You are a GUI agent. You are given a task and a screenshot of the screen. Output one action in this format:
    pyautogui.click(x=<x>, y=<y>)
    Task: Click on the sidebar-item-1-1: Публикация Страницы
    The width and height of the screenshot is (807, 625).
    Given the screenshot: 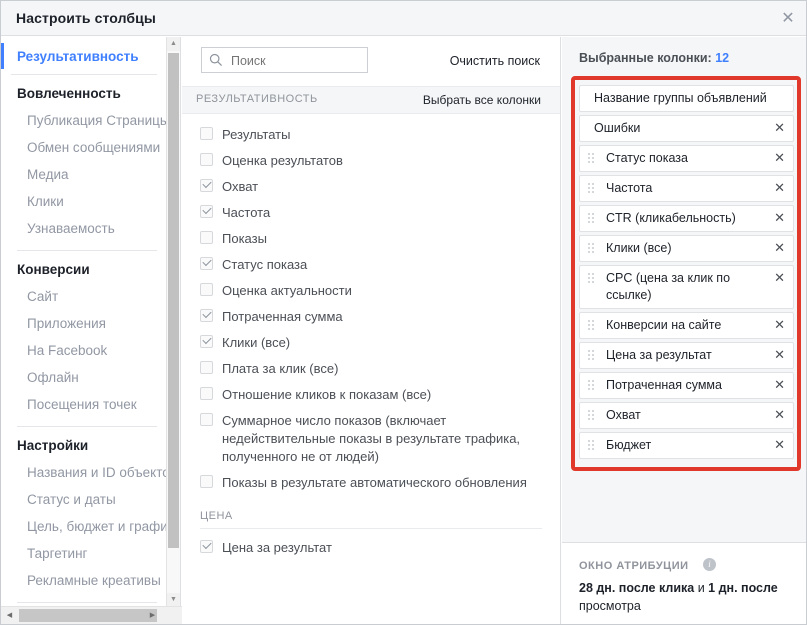 What is the action you would take?
    pyautogui.click(x=84, y=120)
    